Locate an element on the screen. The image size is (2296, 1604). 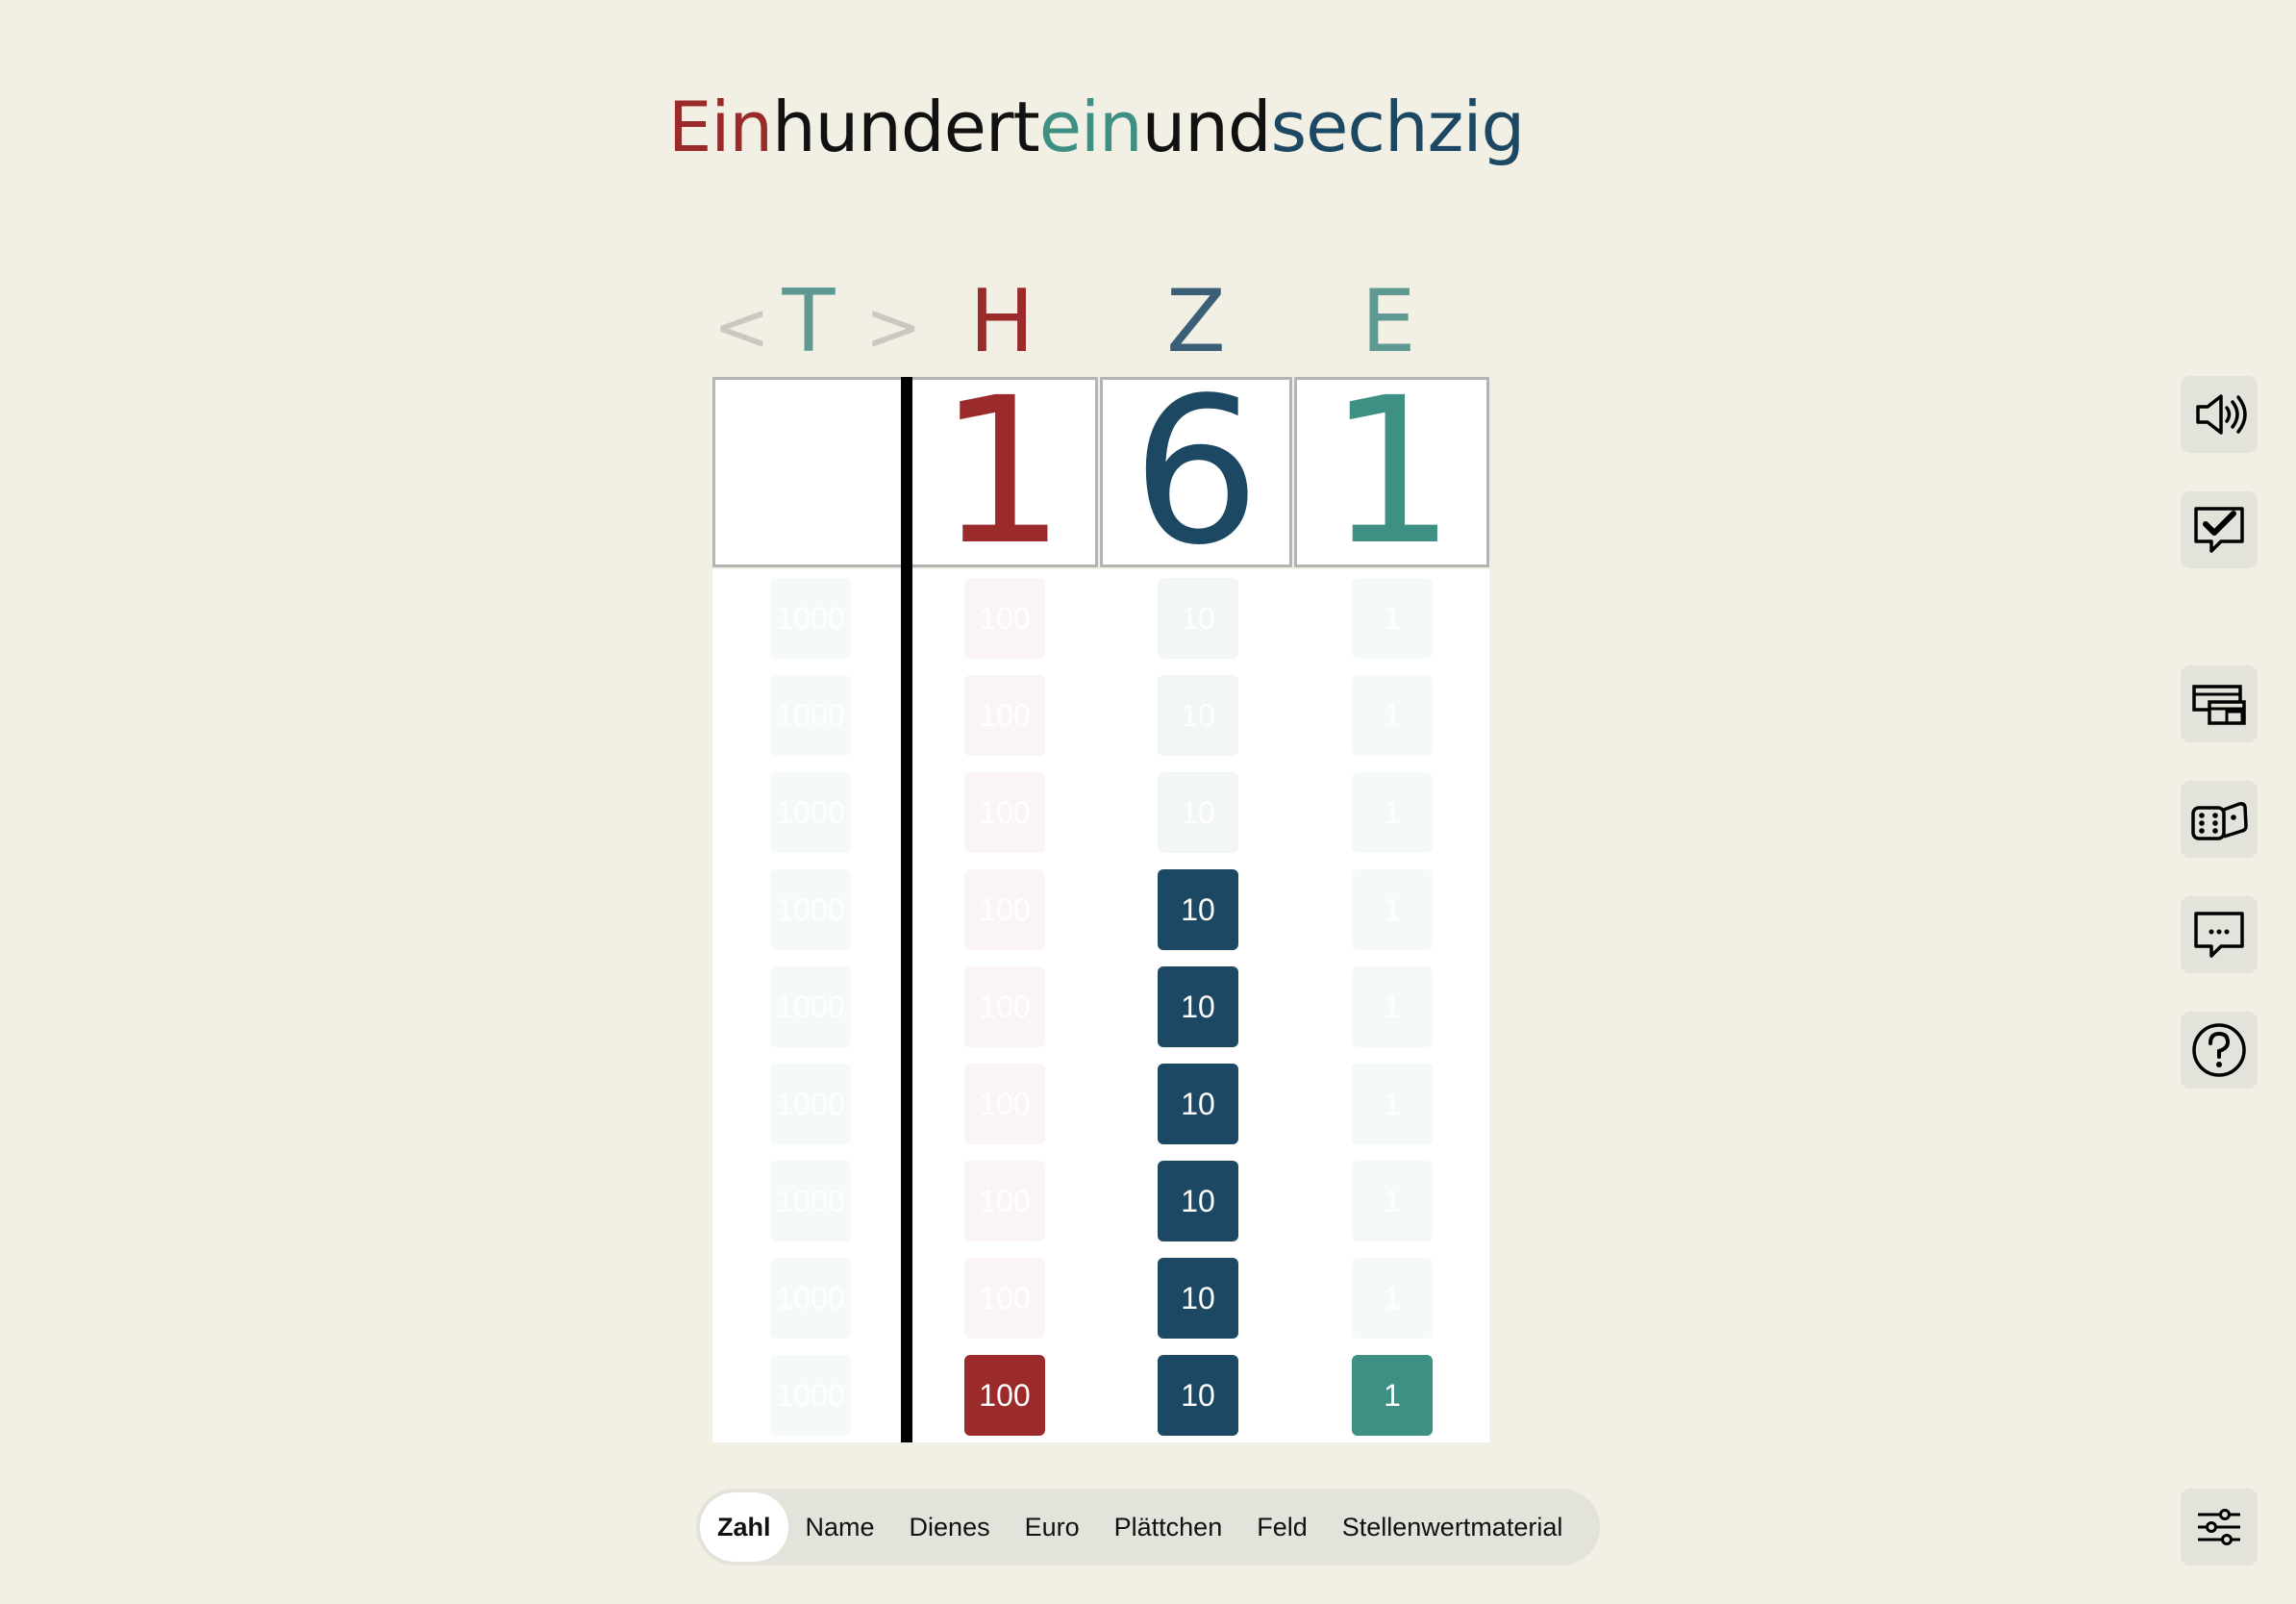
tile-h-5: 100 is located at coordinates (1004, 1006).